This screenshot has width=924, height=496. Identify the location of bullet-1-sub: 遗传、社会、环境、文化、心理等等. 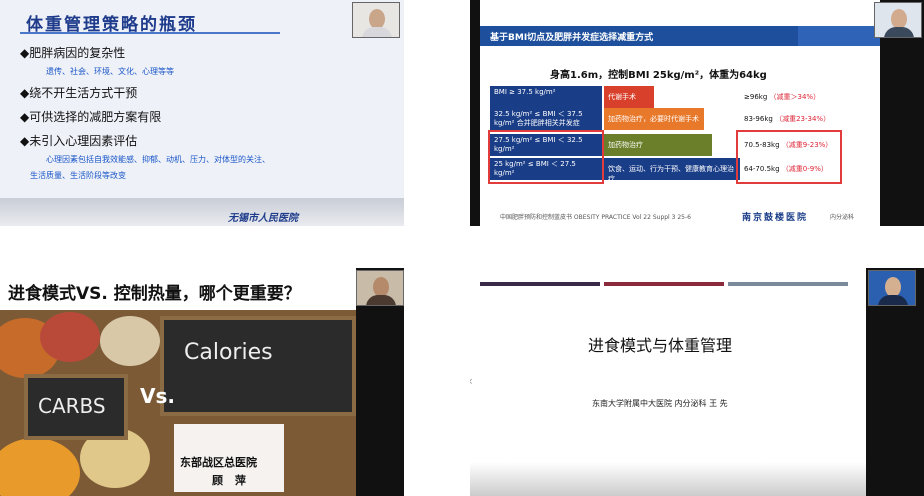
(110, 71).